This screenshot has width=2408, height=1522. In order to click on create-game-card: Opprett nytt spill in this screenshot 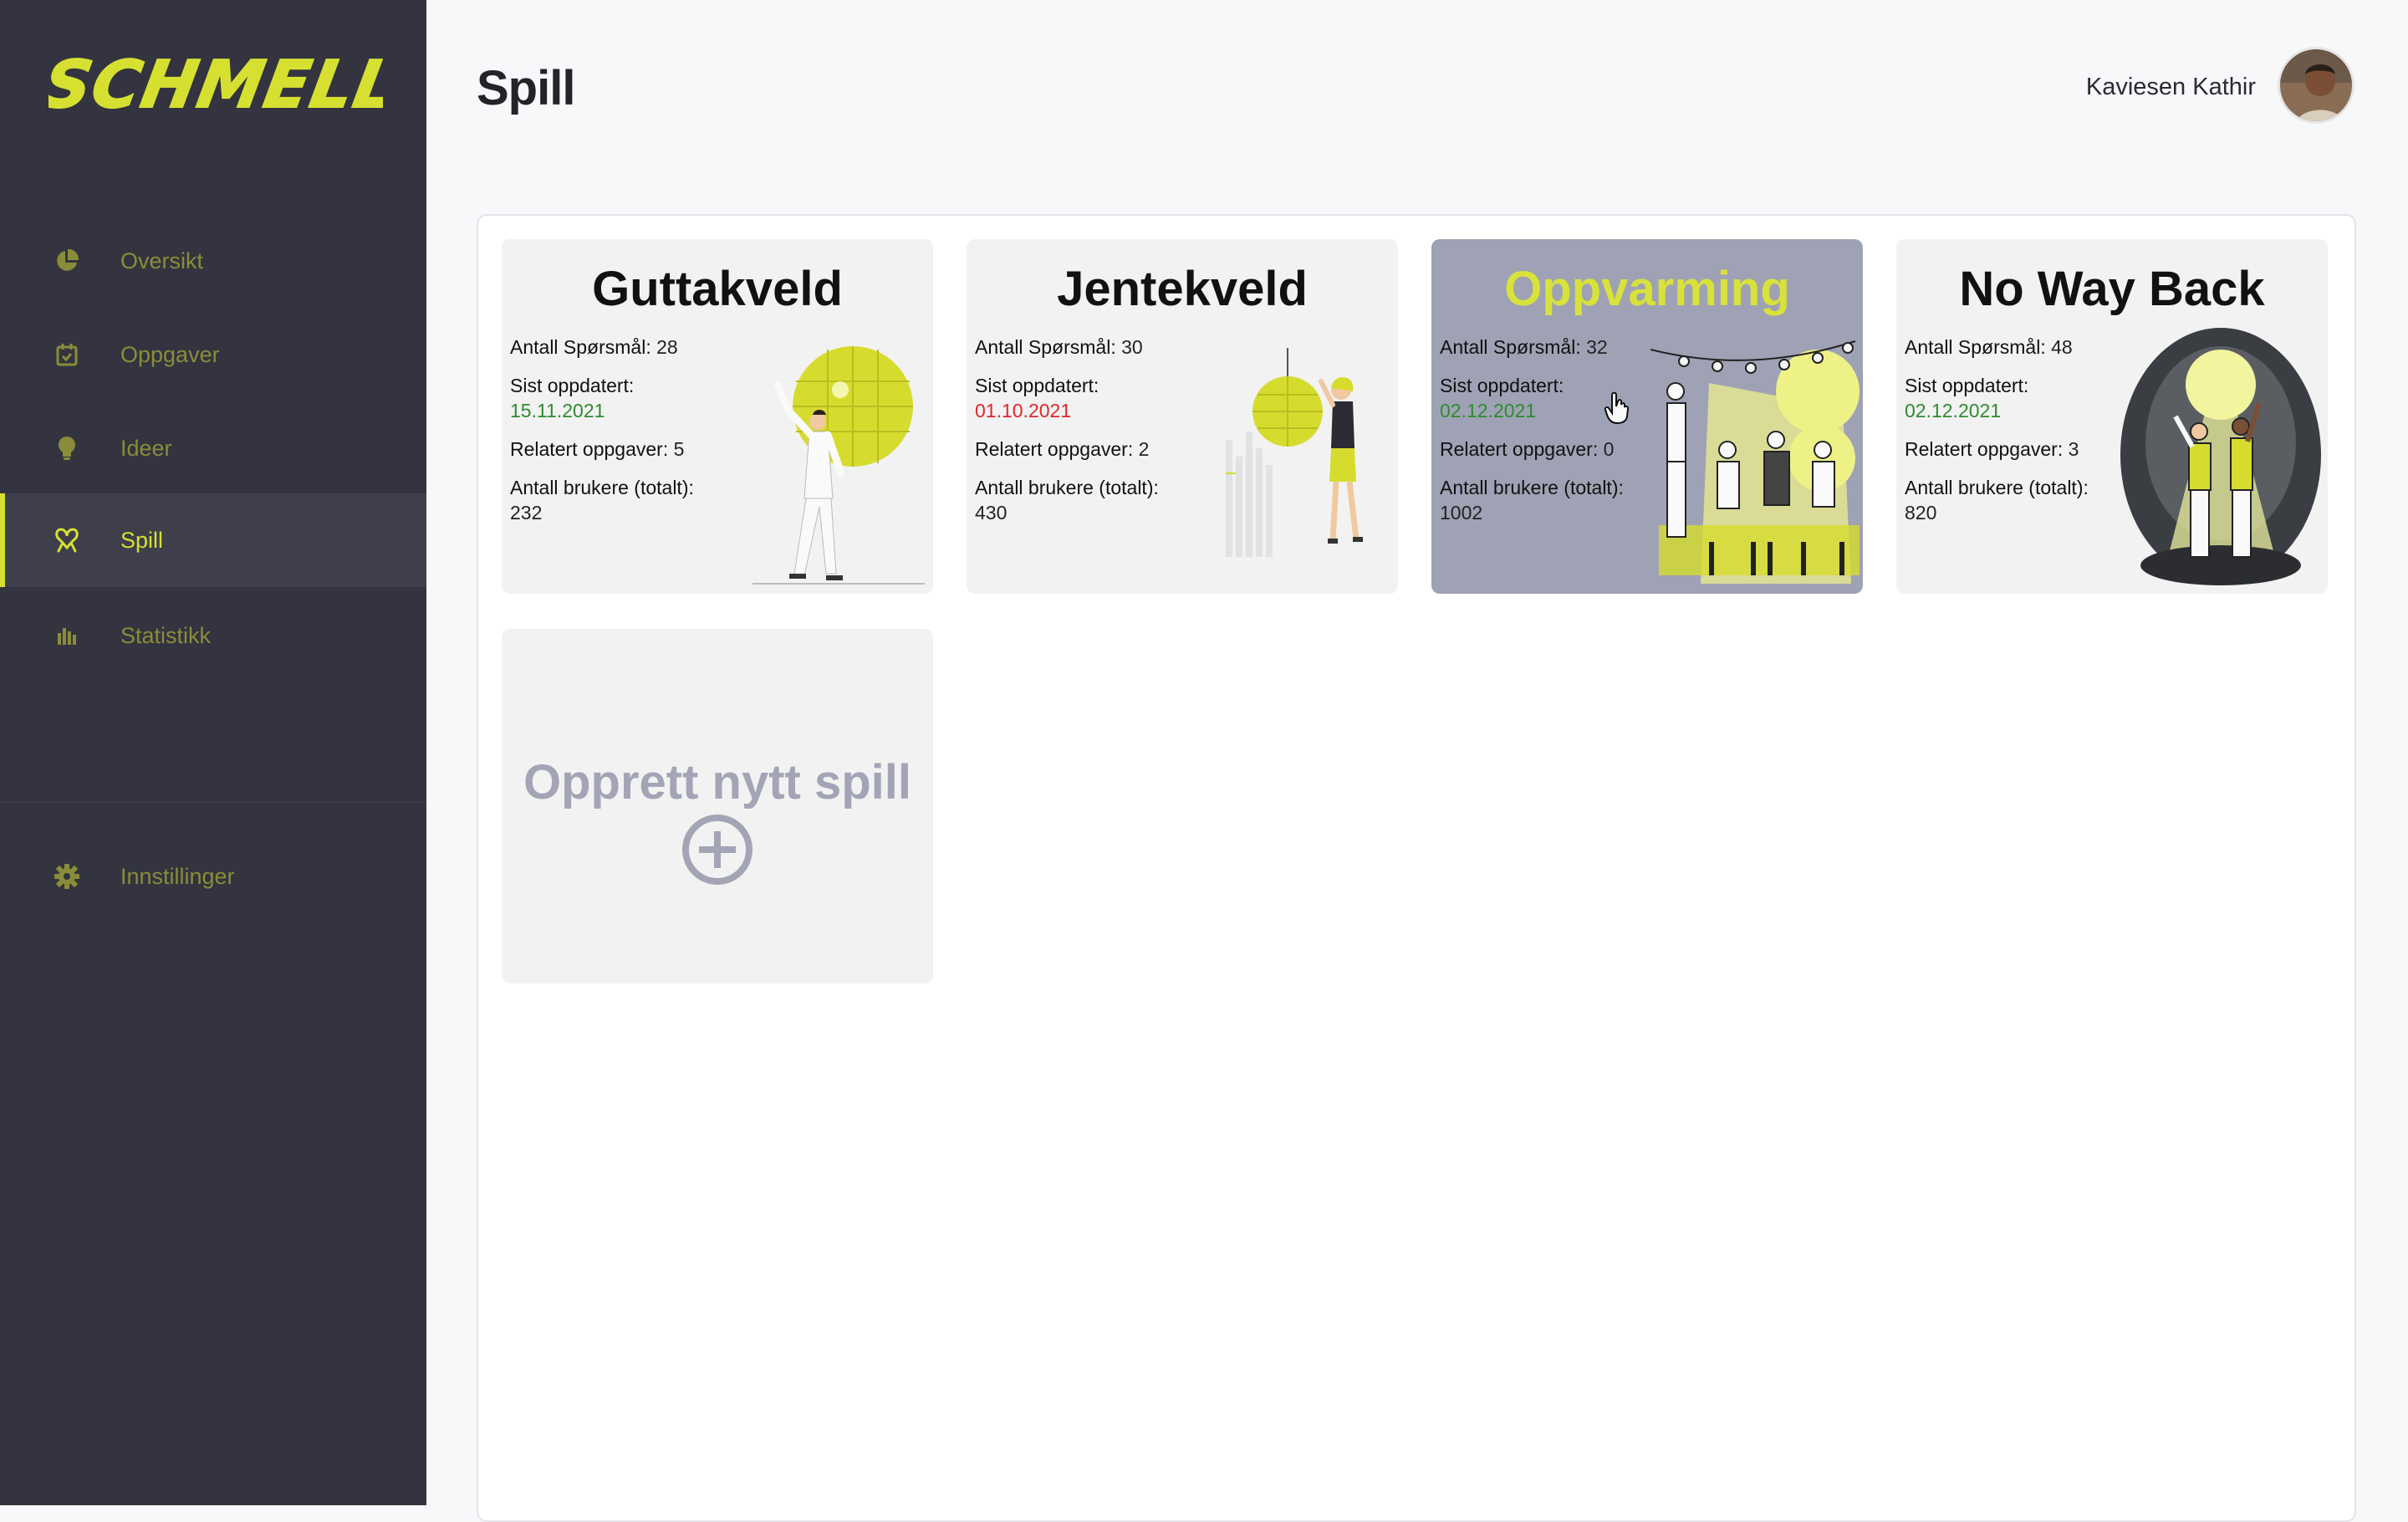, I will do `click(718, 806)`.